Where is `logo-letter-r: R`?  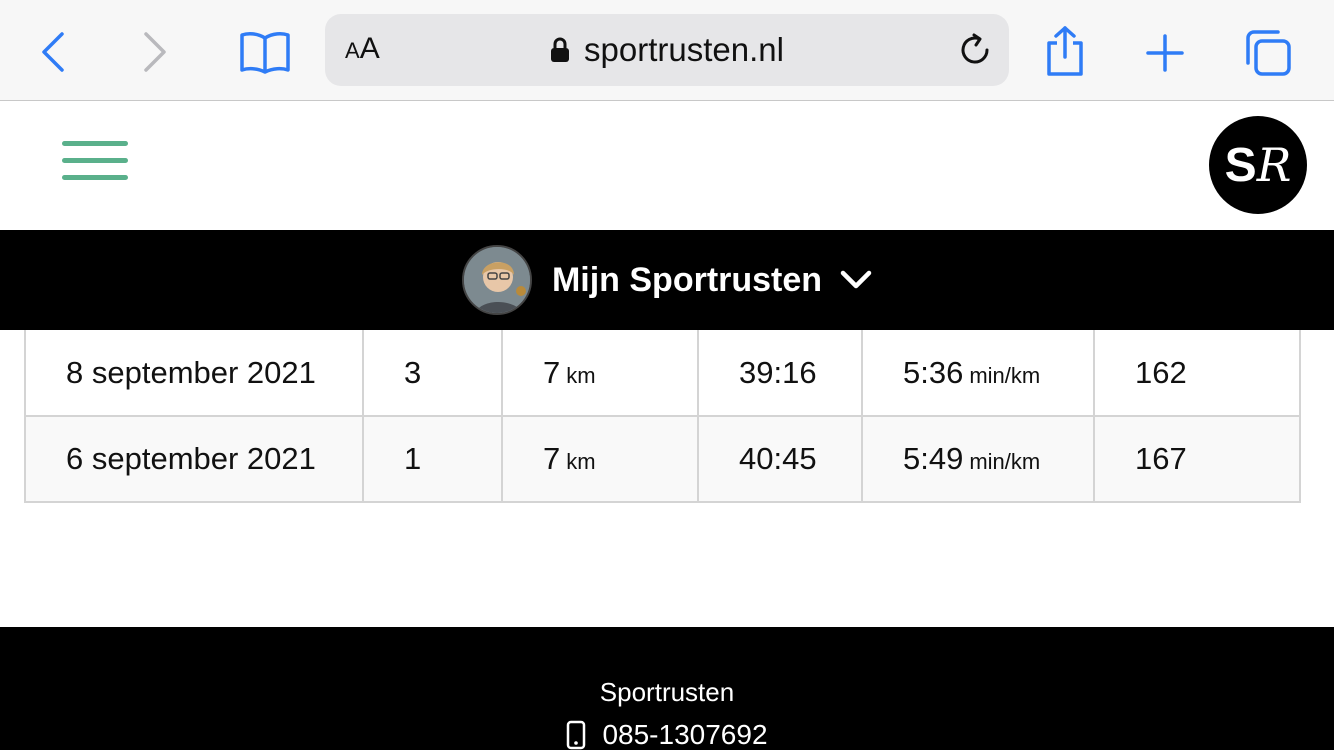
logo-letter-r: R is located at coordinates (1274, 165).